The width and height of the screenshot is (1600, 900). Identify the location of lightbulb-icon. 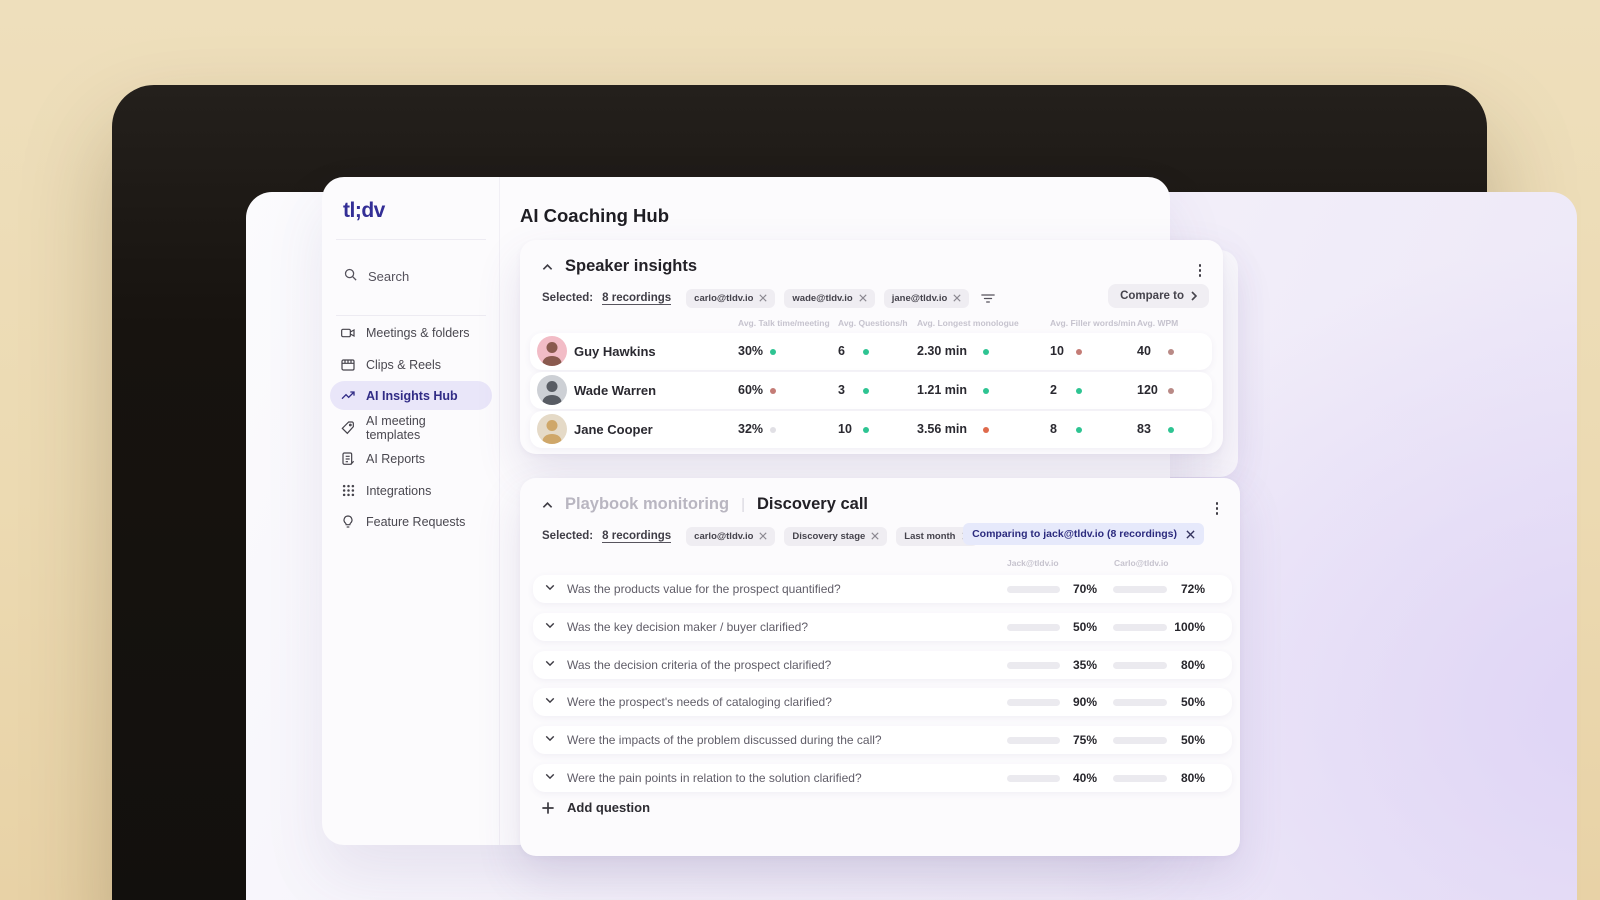
(348, 522).